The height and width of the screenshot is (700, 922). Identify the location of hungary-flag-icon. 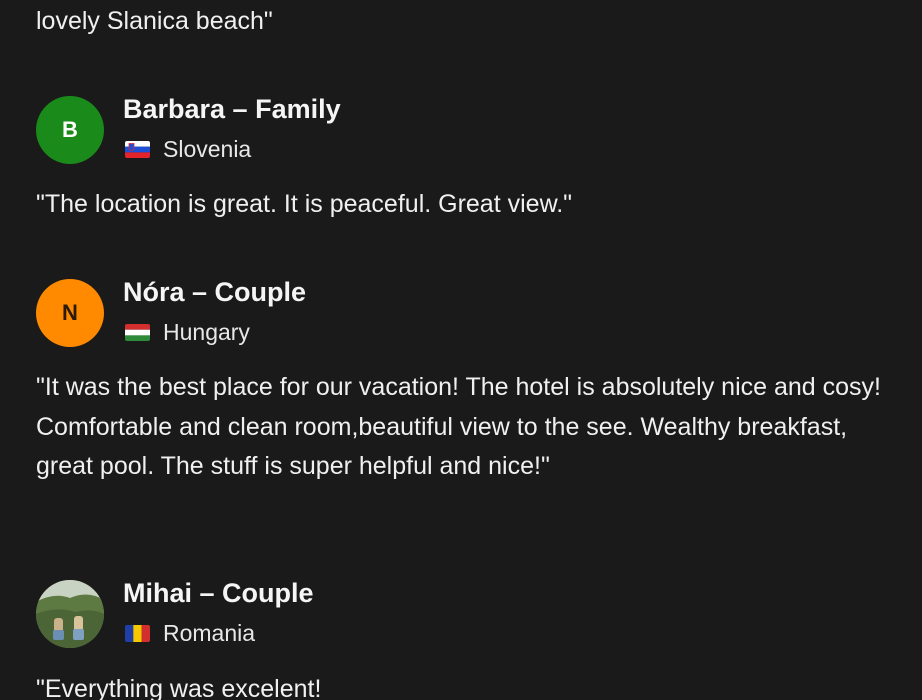
(137, 332).